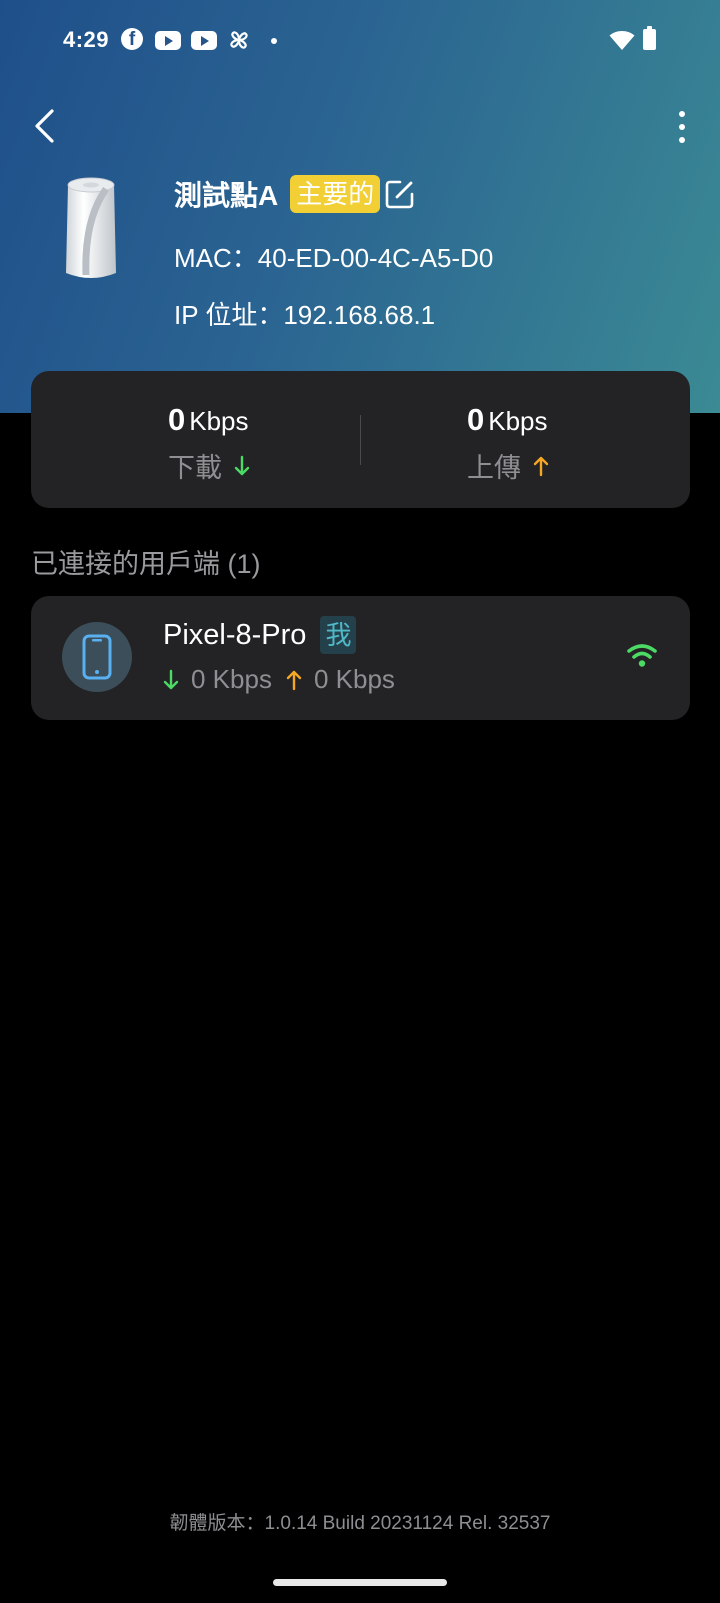 This screenshot has height=1603, width=720. What do you see at coordinates (91, 227) in the screenshot?
I see `deco-device-image` at bounding box center [91, 227].